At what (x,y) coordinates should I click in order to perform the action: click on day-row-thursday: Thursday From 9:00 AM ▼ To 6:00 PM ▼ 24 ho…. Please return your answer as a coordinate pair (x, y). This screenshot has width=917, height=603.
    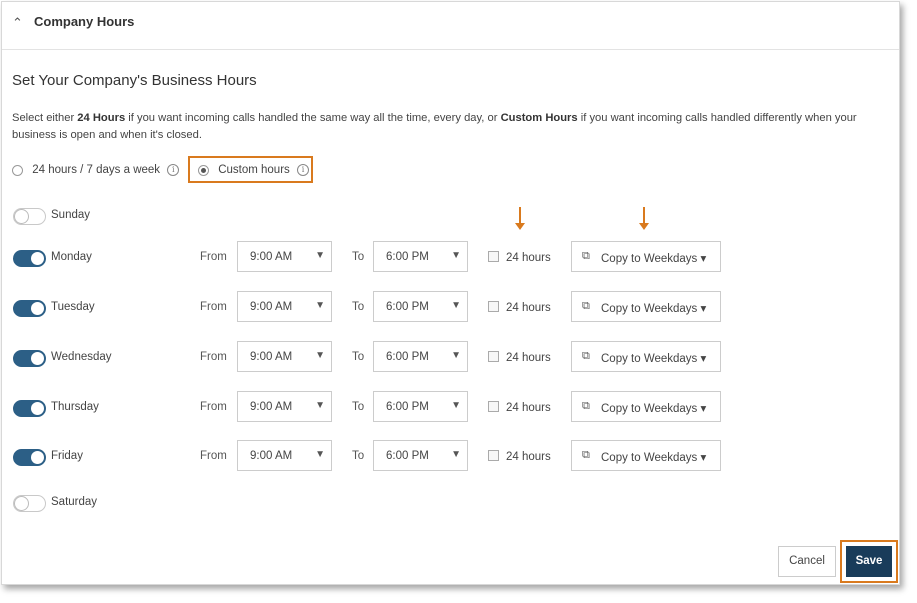
    Looking at the image, I should click on (453, 408).